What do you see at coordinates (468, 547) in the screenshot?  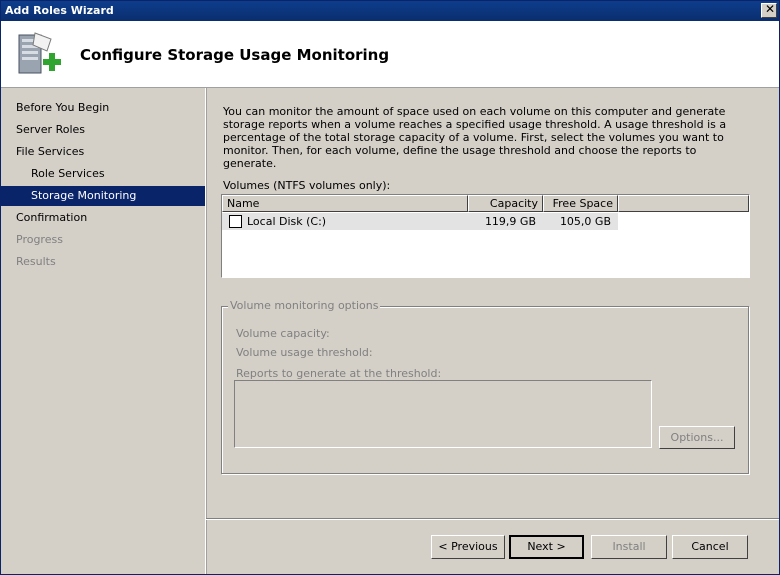 I see `previous-button: < Previous` at bounding box center [468, 547].